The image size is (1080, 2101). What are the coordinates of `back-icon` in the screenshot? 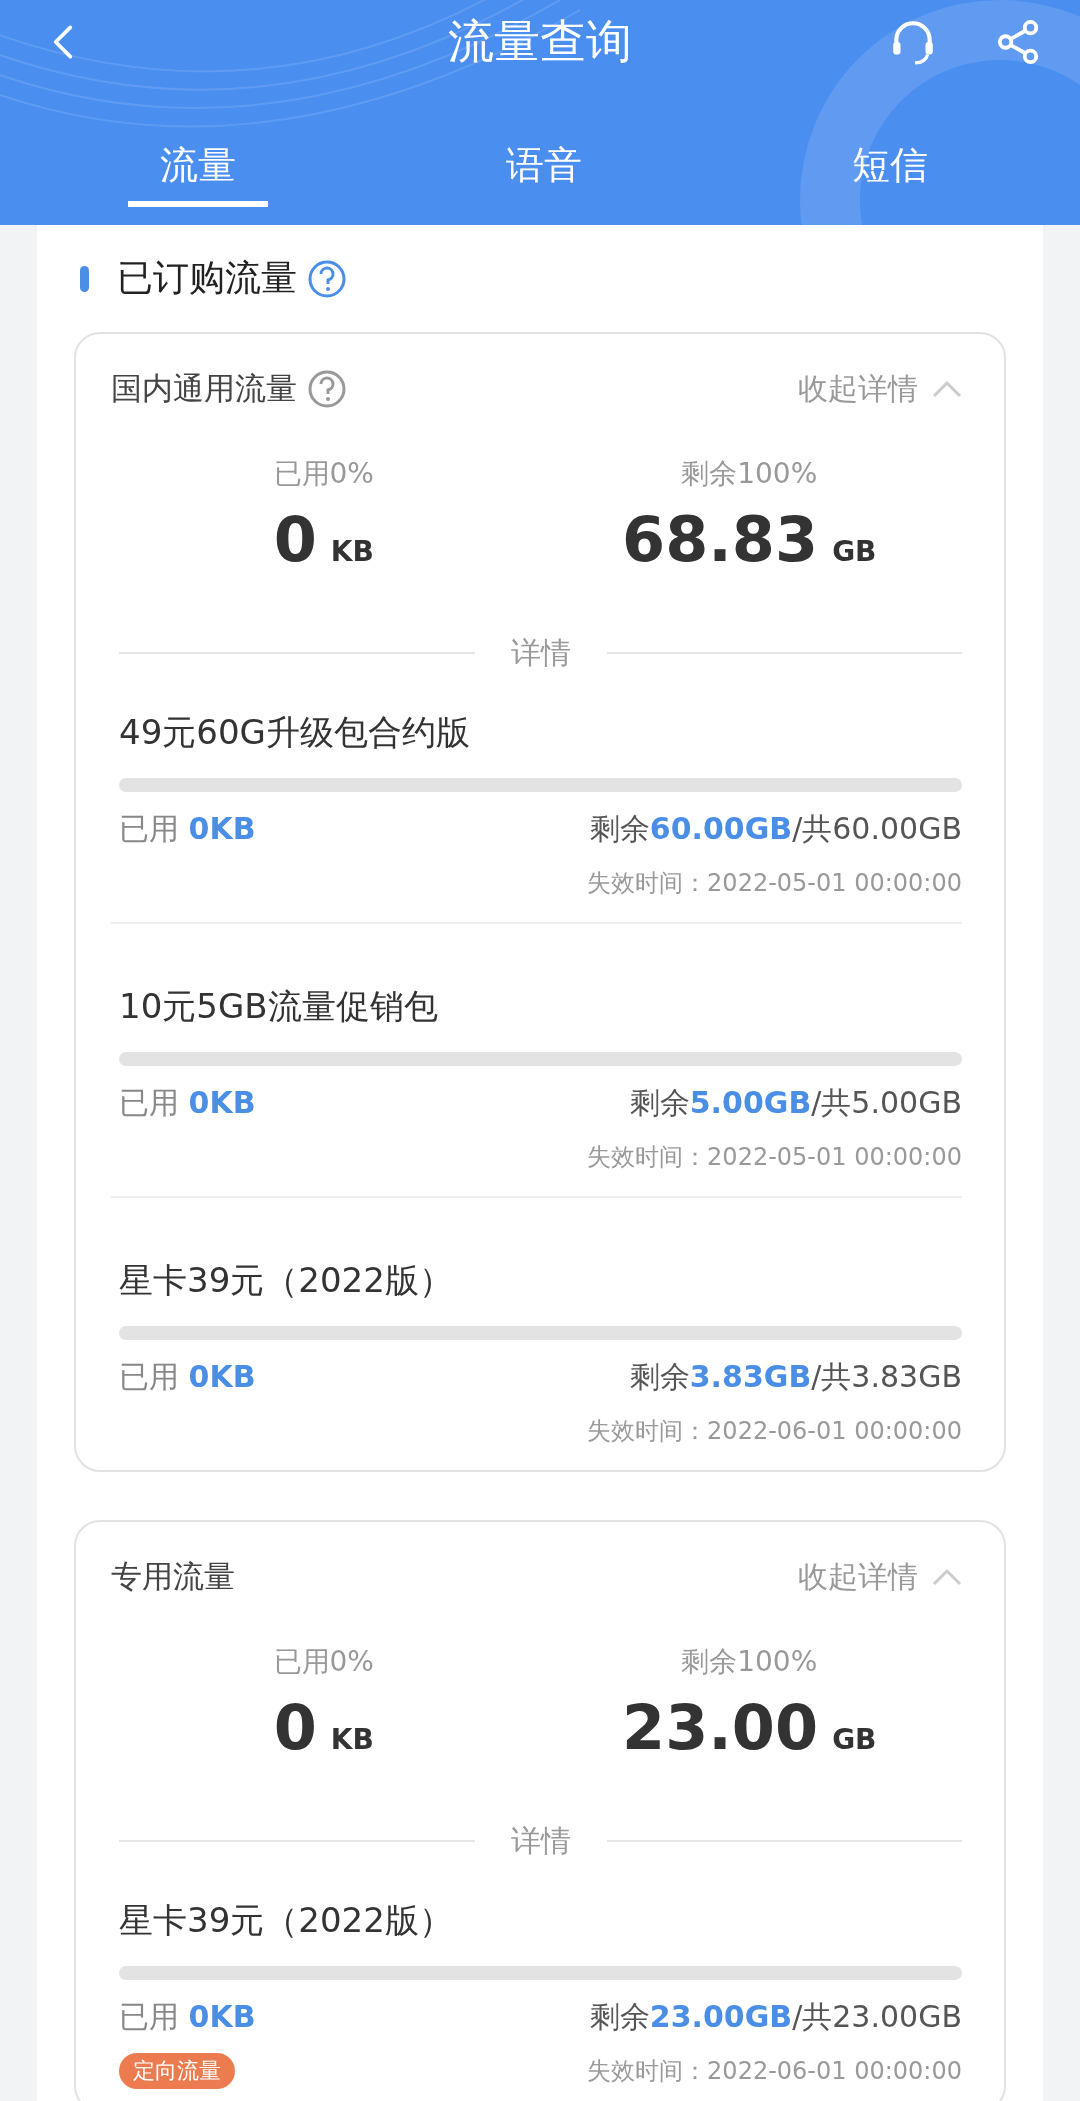 It's located at (63, 42).